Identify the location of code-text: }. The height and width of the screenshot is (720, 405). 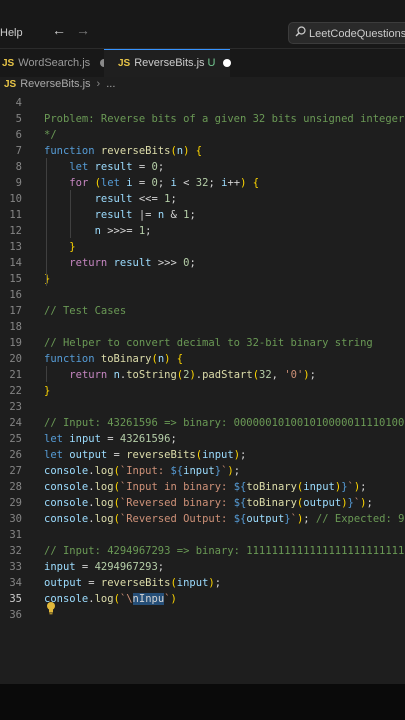
(47, 391).